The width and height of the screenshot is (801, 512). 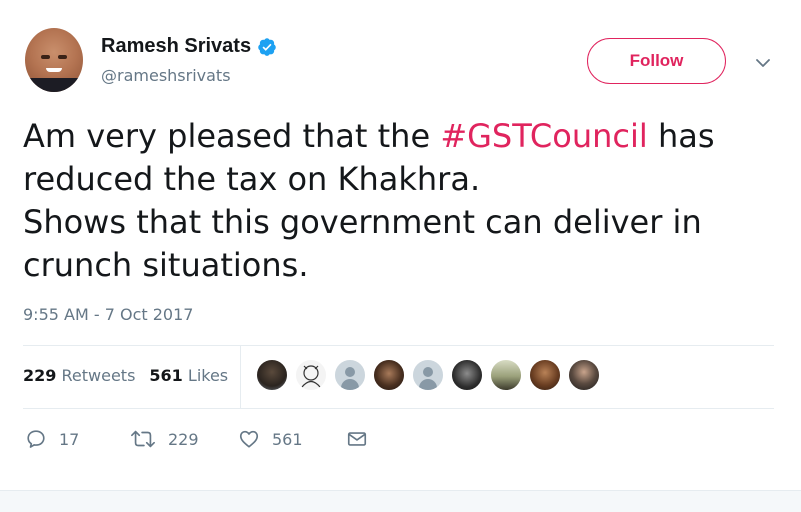 I want to click on likes-label: Likes, so click(x=208, y=375).